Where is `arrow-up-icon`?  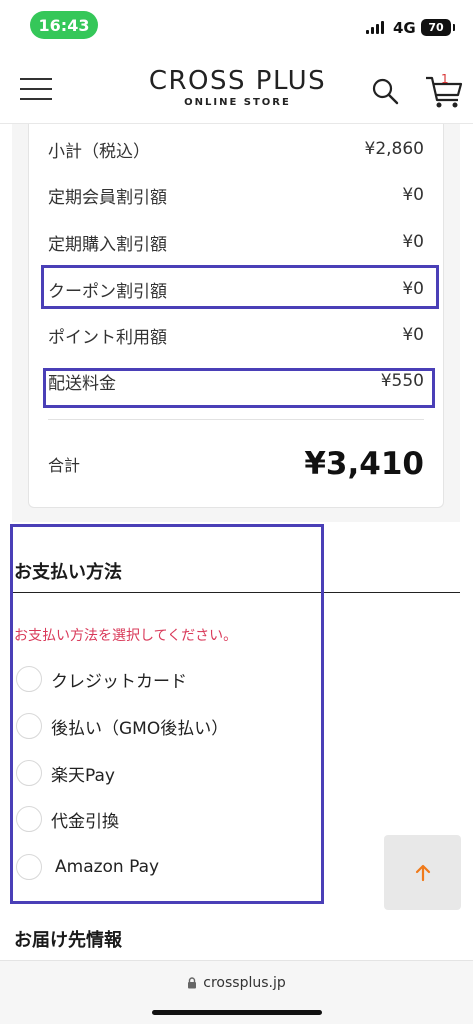
arrow-up-icon is located at coordinates (422, 872).